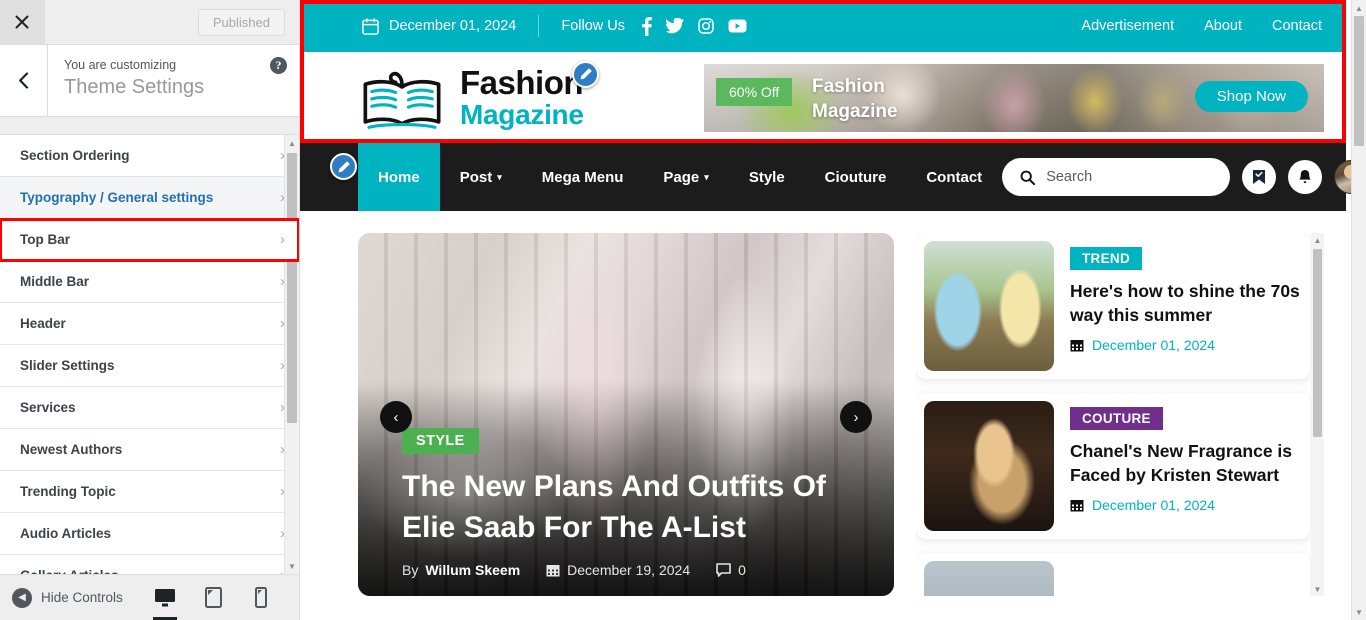 The width and height of the screenshot is (1366, 620). What do you see at coordinates (954, 177) in the screenshot?
I see `nav-item-contact: Contact` at bounding box center [954, 177].